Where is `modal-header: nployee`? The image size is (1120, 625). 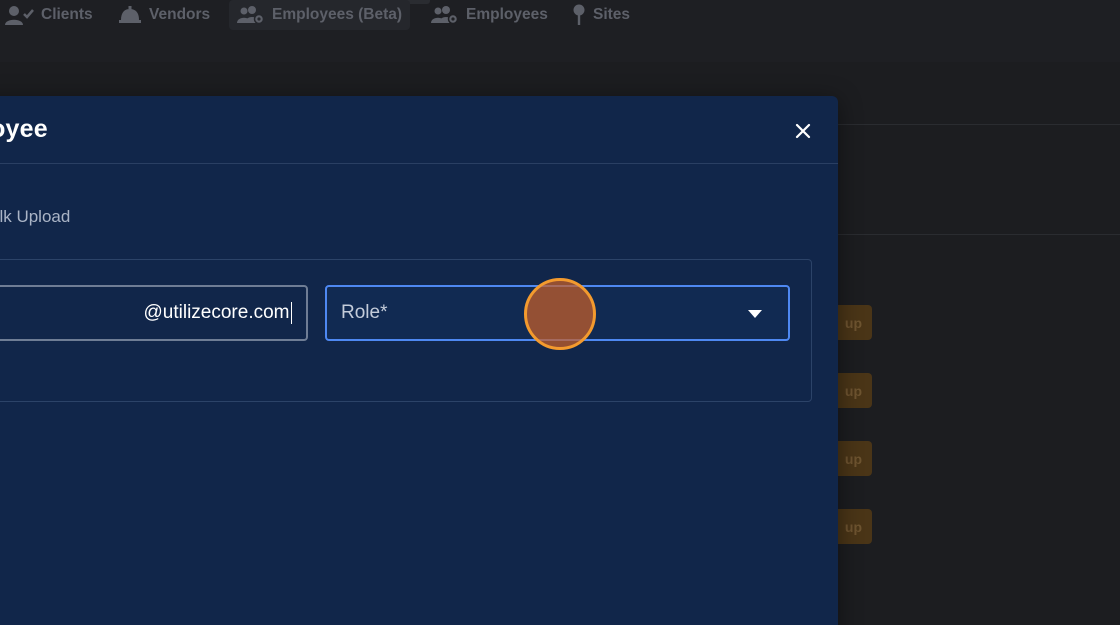
modal-header: nployee is located at coordinates (419, 130).